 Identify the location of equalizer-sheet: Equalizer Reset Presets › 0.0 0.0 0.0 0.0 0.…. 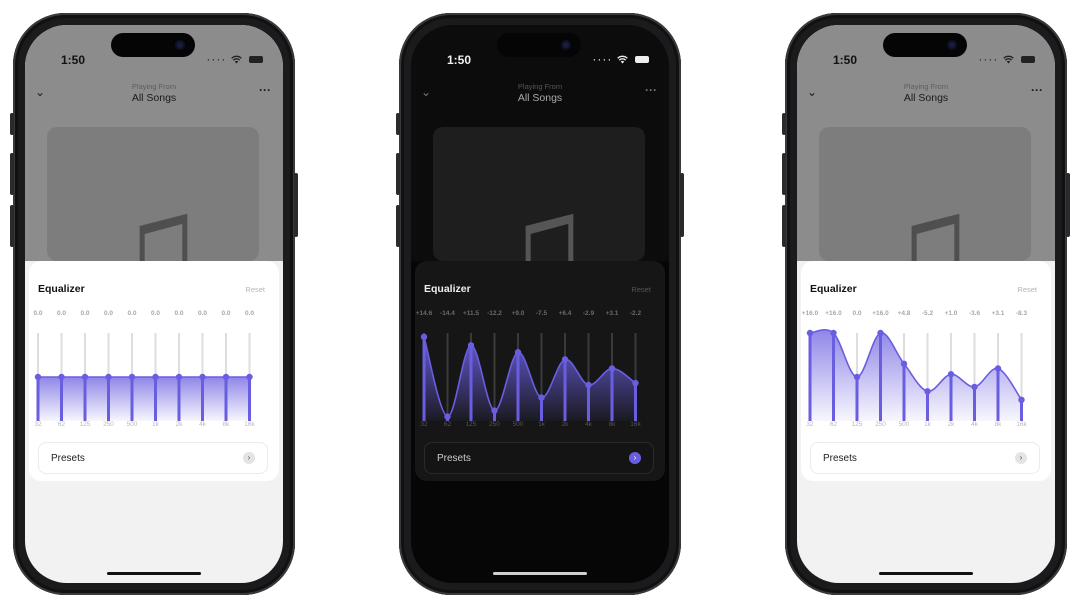
(154, 371).